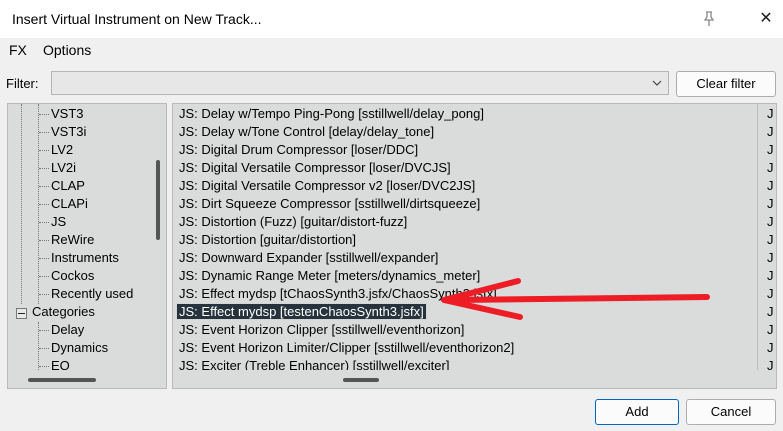  Describe the element at coordinates (21, 313) in the screenshot. I see `collapse-icon` at that location.